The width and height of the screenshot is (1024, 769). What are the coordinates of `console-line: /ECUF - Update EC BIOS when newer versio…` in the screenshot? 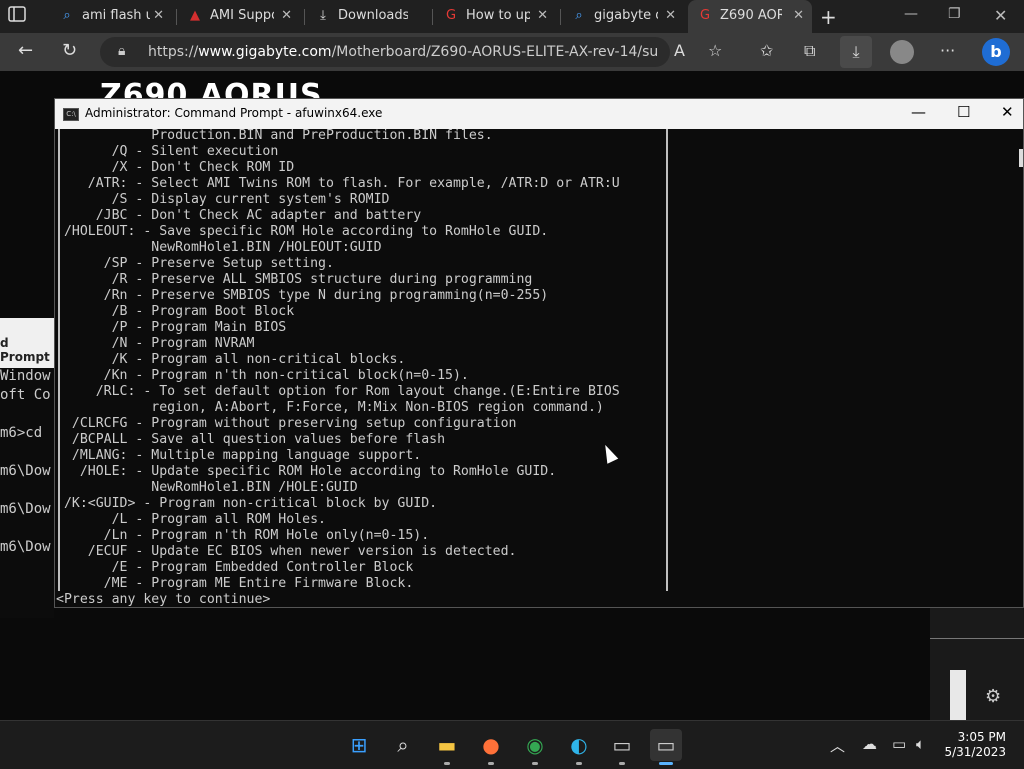 It's located at (286, 551).